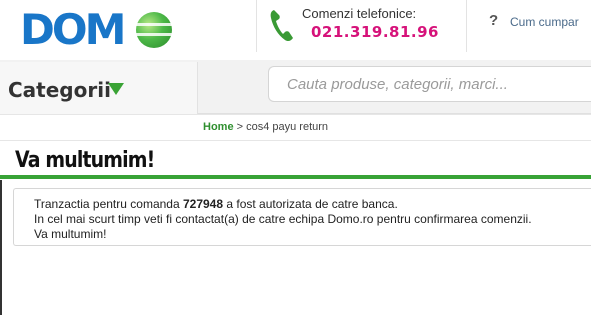  I want to click on globe-icon, so click(154, 30).